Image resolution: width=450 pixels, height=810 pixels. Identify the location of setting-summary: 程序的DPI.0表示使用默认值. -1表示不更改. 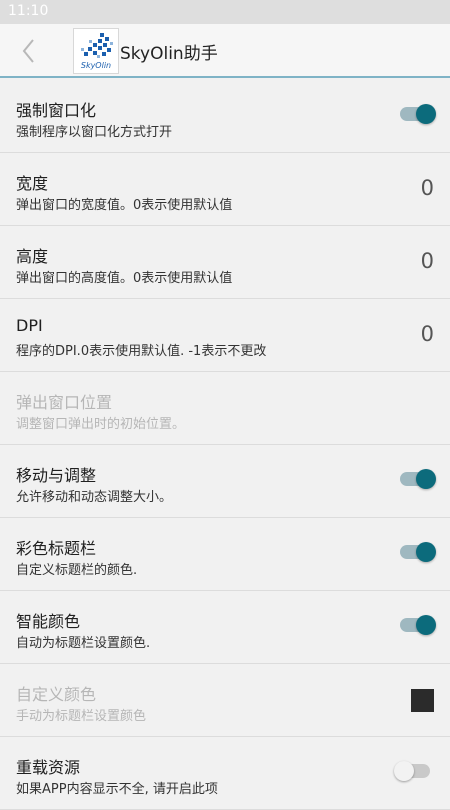
(141, 351).